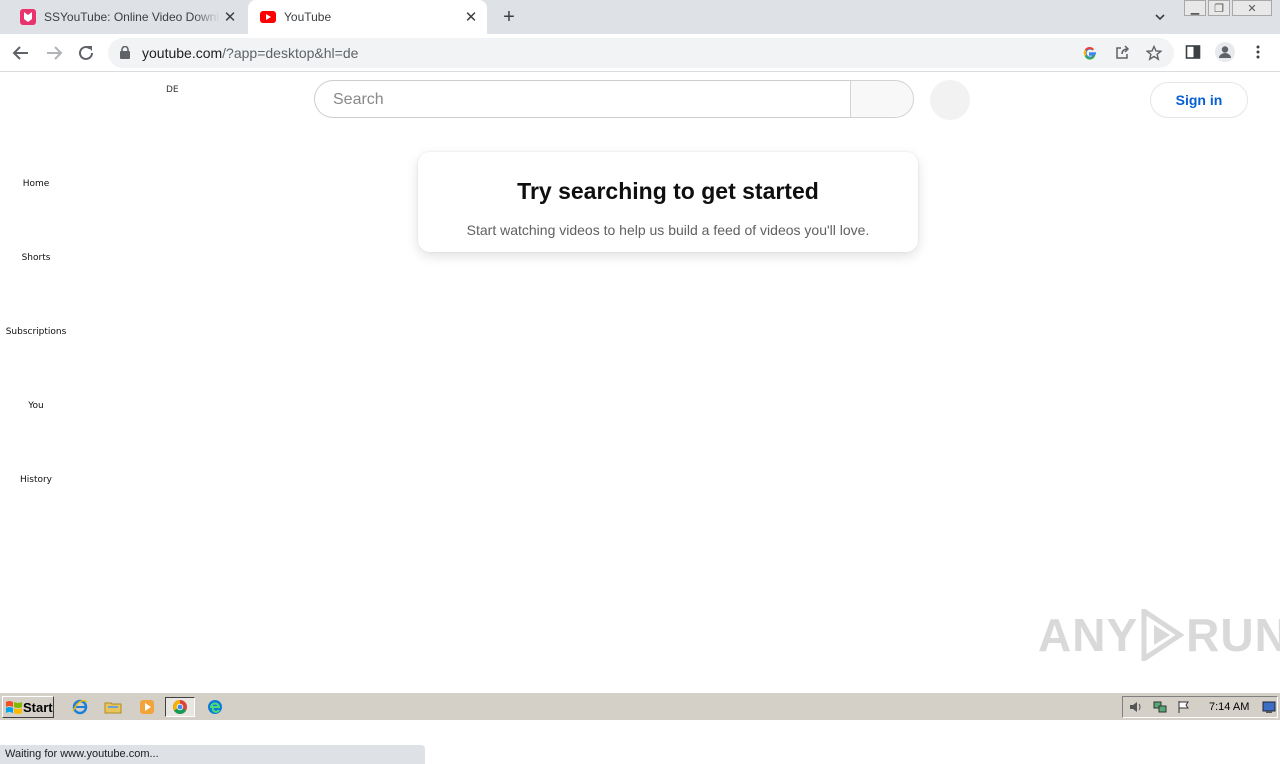  What do you see at coordinates (1088, 635) in the screenshot?
I see `watermark-left: ANY` at bounding box center [1088, 635].